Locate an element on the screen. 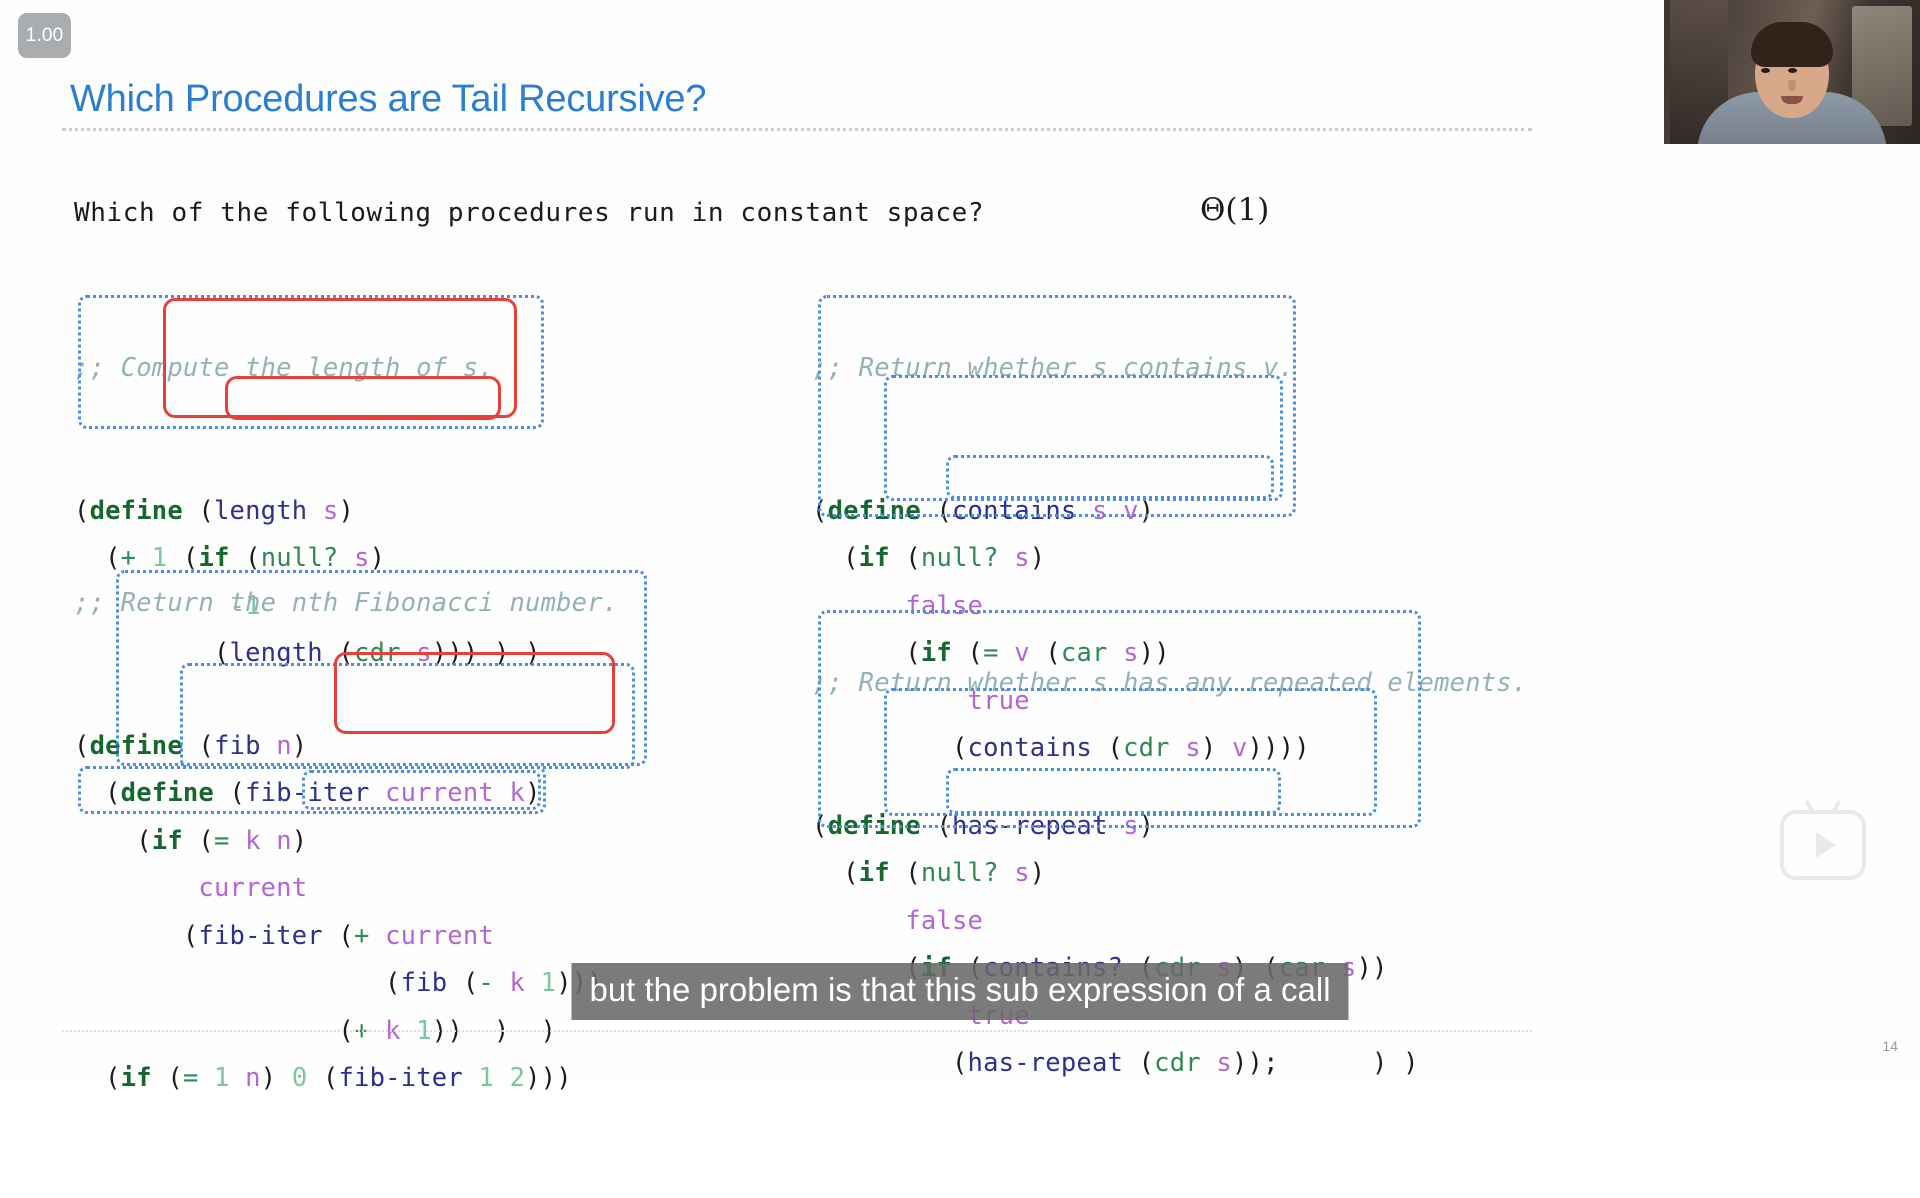  presenter-eyebrow-right is located at coordinates (1792, 61).